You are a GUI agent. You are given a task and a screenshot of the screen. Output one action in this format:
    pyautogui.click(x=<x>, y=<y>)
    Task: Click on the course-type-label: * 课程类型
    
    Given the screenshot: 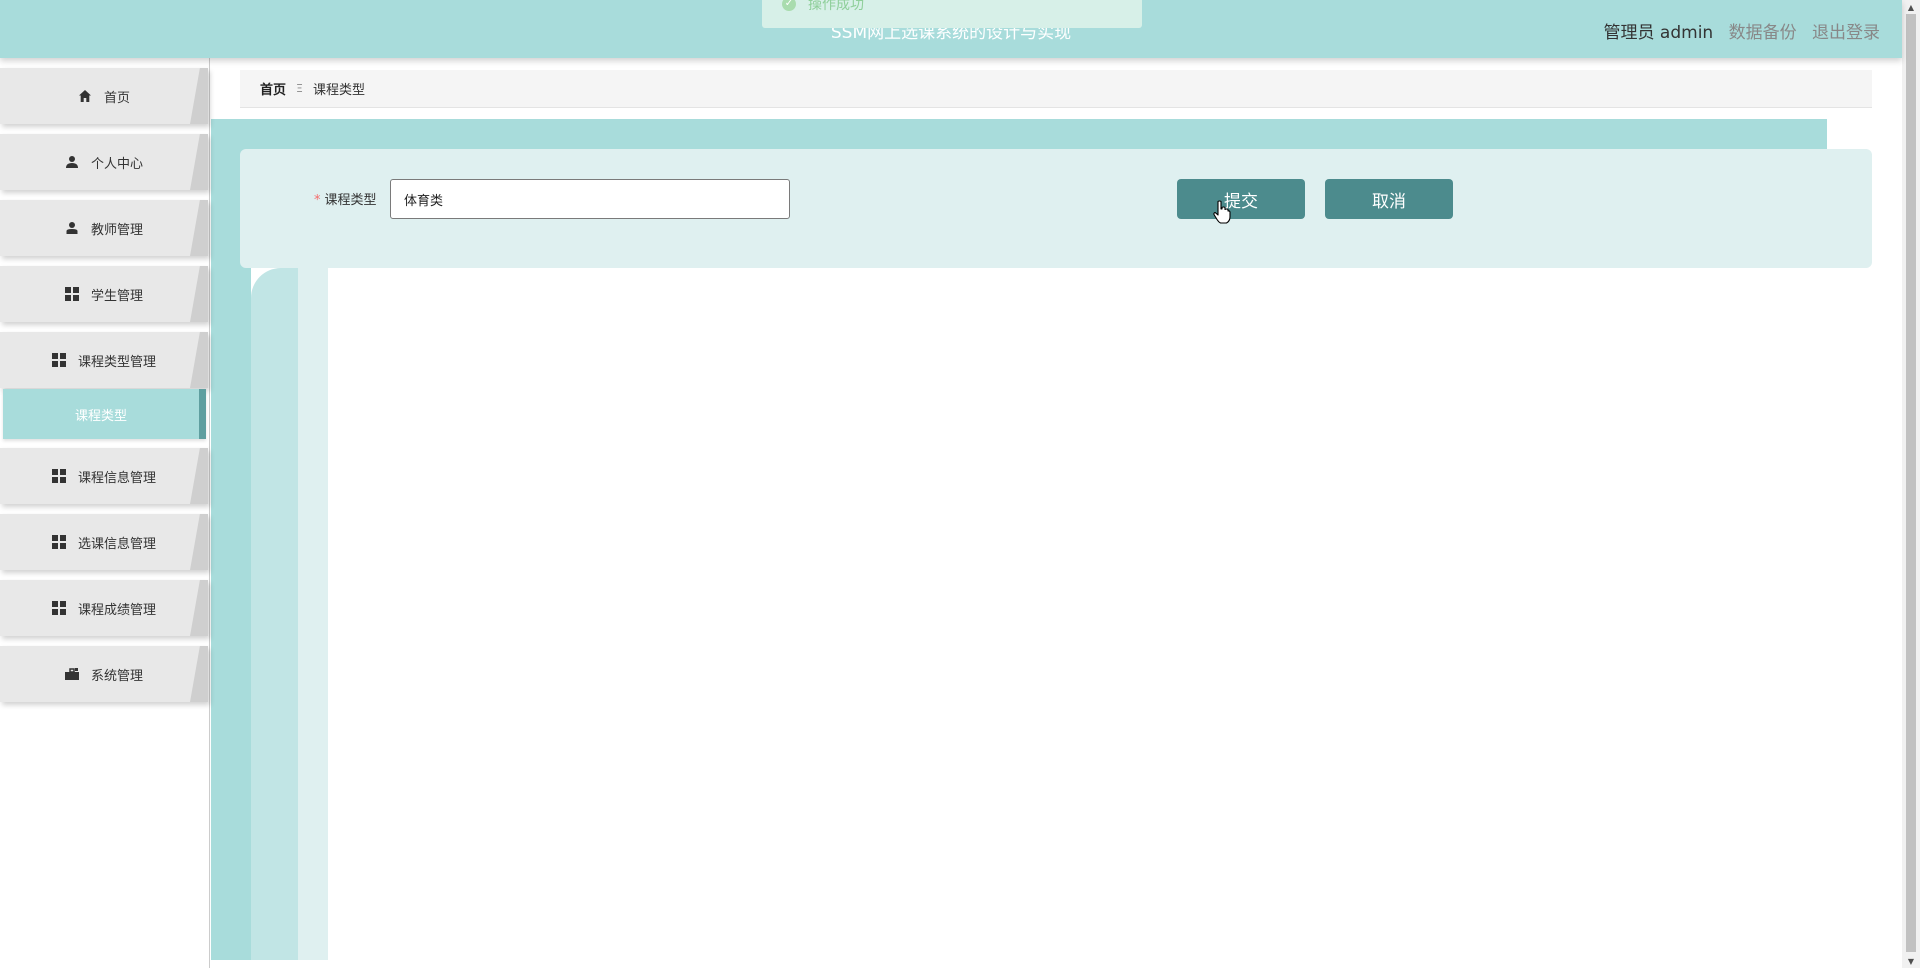 What is the action you would take?
    pyautogui.click(x=345, y=198)
    